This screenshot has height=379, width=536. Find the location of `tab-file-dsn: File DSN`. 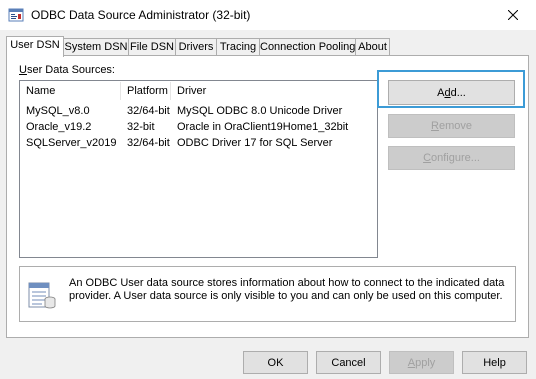

tab-file-dsn: File DSN is located at coordinates (152, 46).